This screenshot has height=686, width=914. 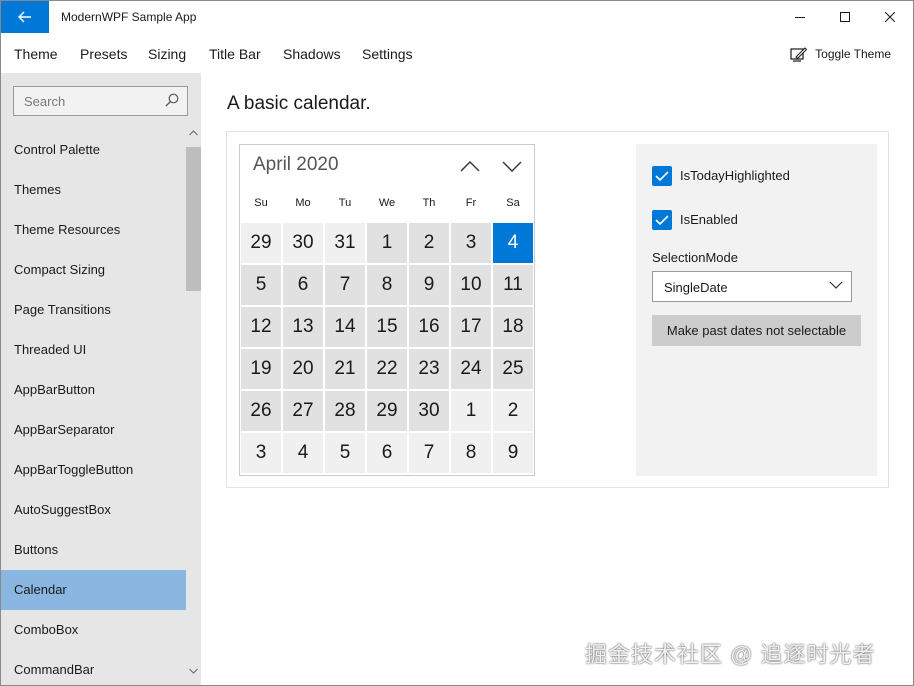 I want to click on is-today-highlighted-checkbox, so click(x=662, y=176).